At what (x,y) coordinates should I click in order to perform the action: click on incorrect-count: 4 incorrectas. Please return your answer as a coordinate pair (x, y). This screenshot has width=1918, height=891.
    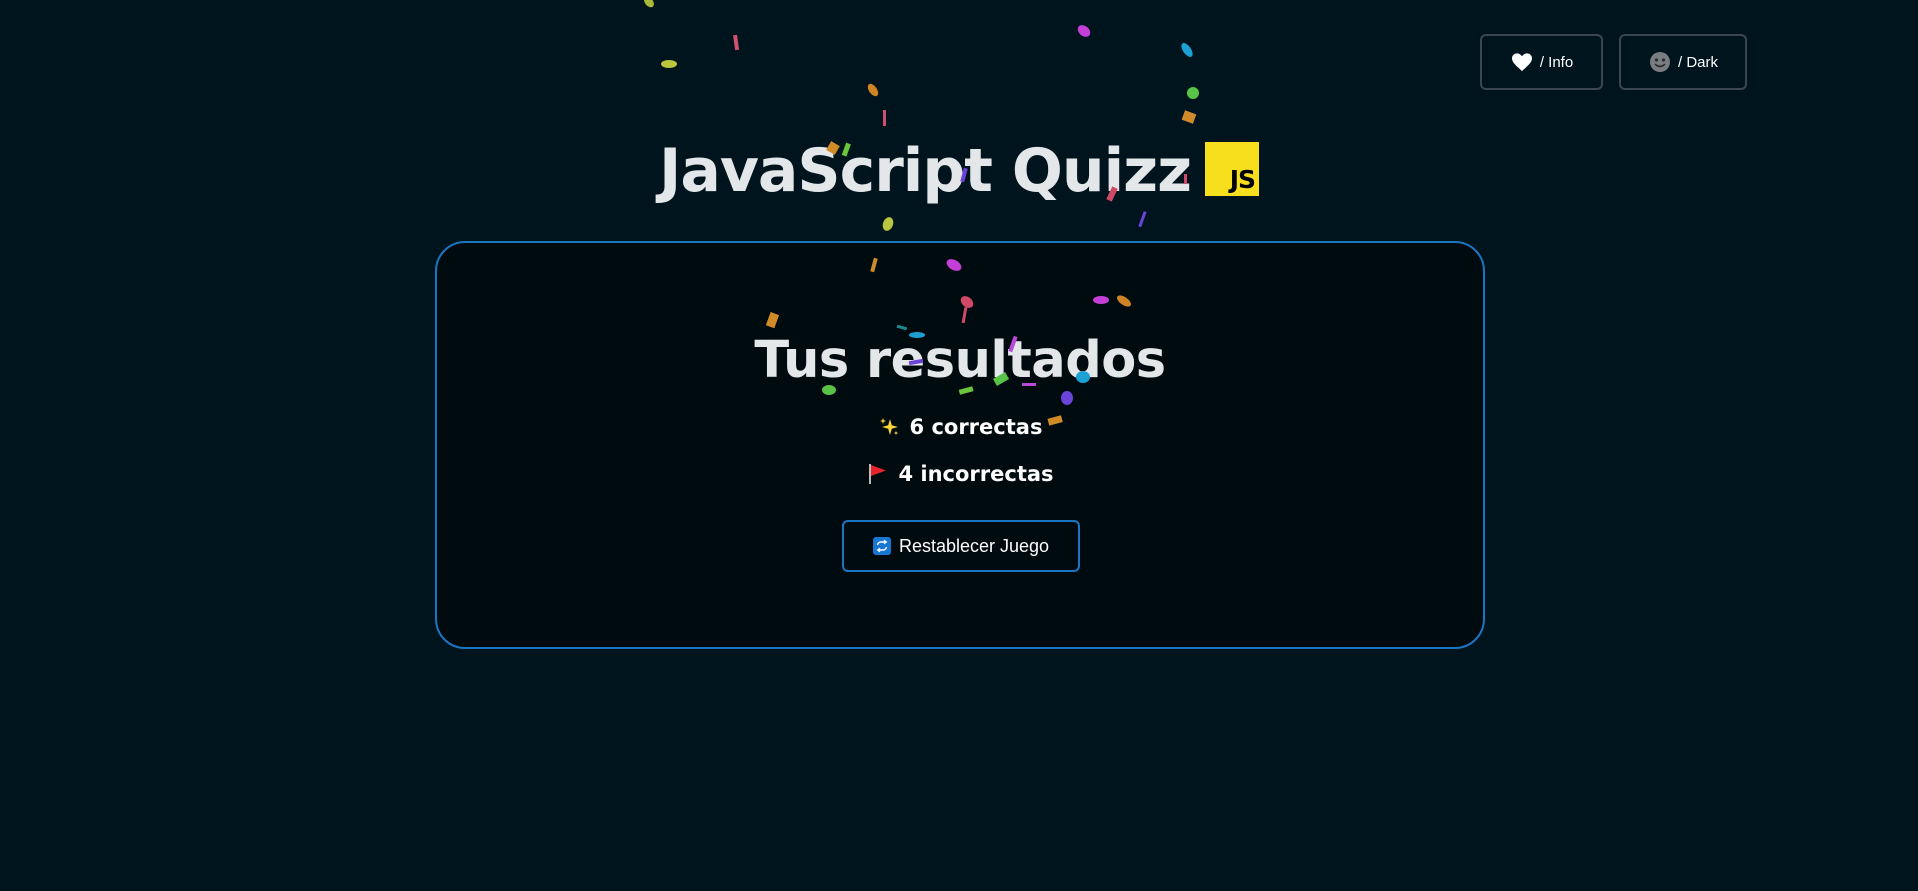
    Looking at the image, I should click on (960, 474).